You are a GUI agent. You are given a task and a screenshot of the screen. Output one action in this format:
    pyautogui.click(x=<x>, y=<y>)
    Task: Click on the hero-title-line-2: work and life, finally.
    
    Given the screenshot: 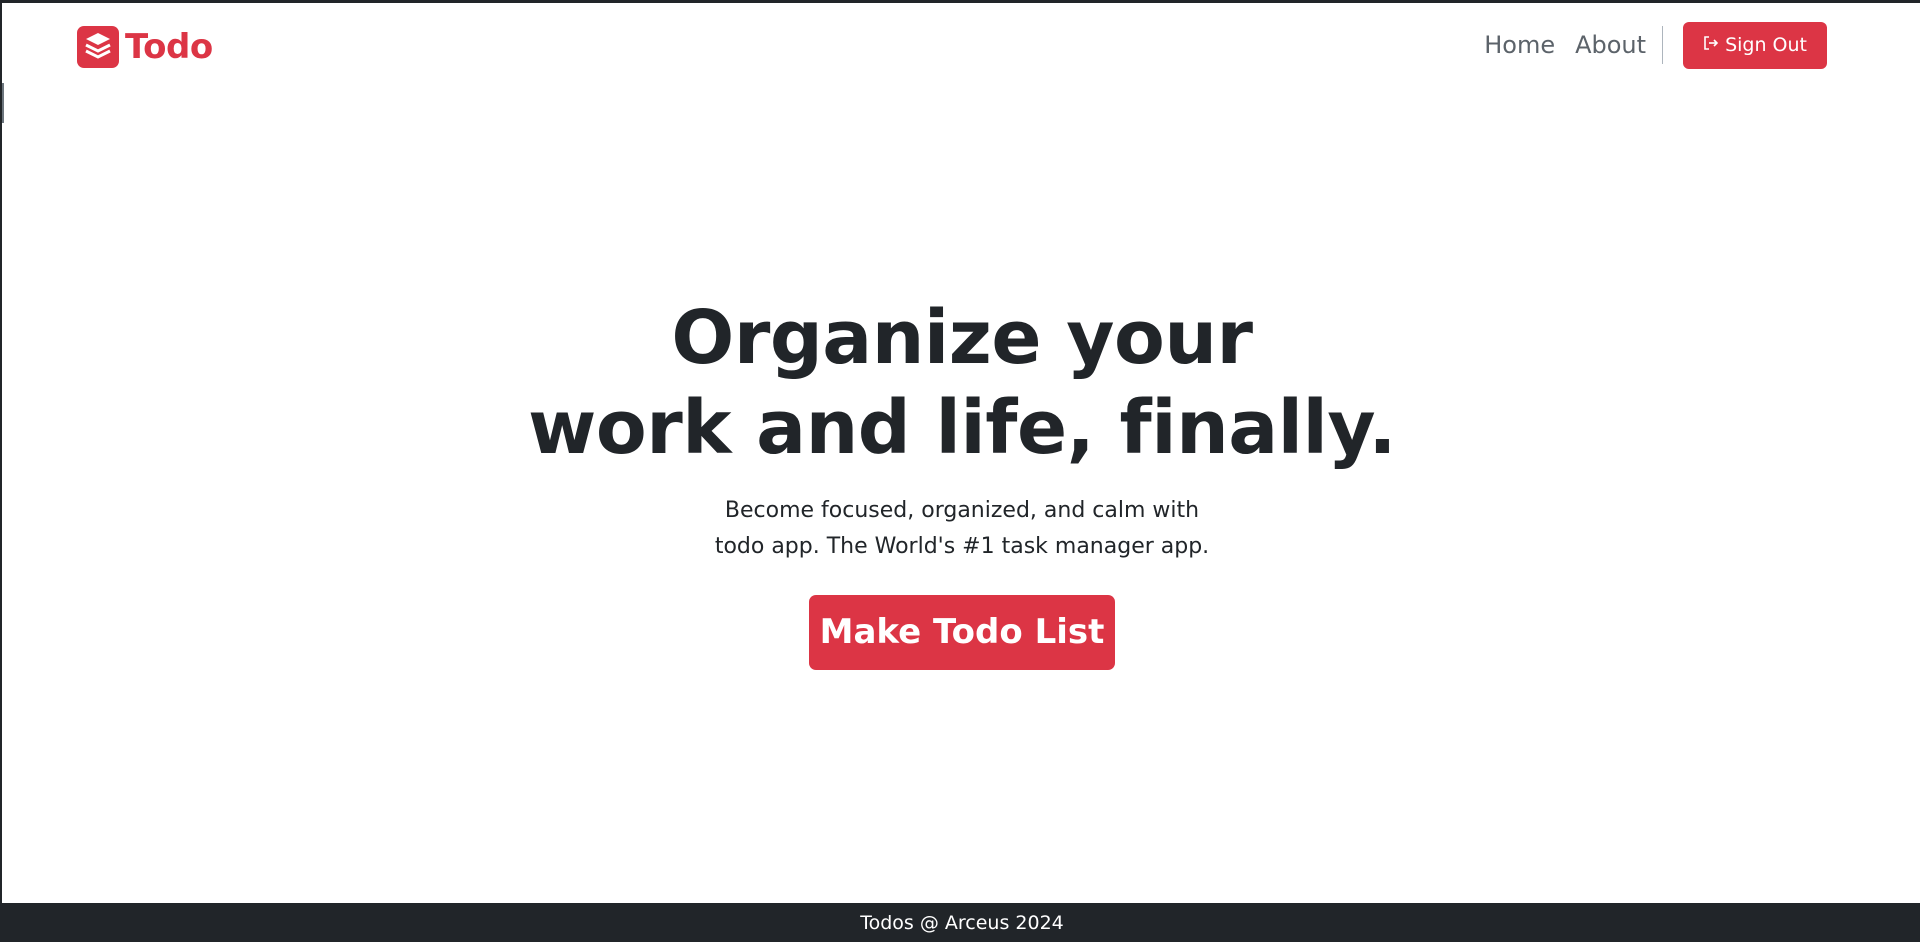 What is the action you would take?
    pyautogui.click(x=962, y=428)
    